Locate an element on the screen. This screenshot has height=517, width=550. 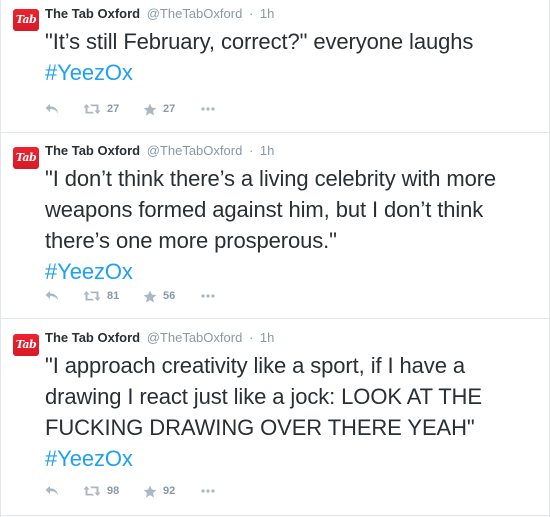
retweet-button: 27 is located at coordinates (113, 109).